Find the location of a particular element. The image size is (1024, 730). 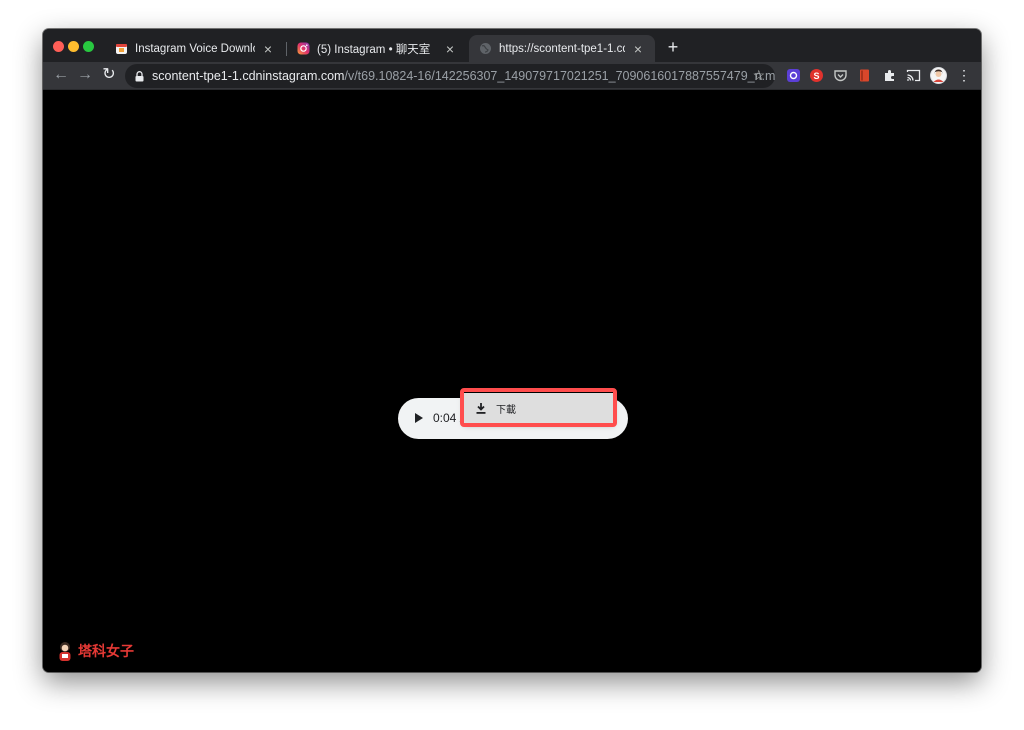

cast-icon is located at coordinates (913, 75).